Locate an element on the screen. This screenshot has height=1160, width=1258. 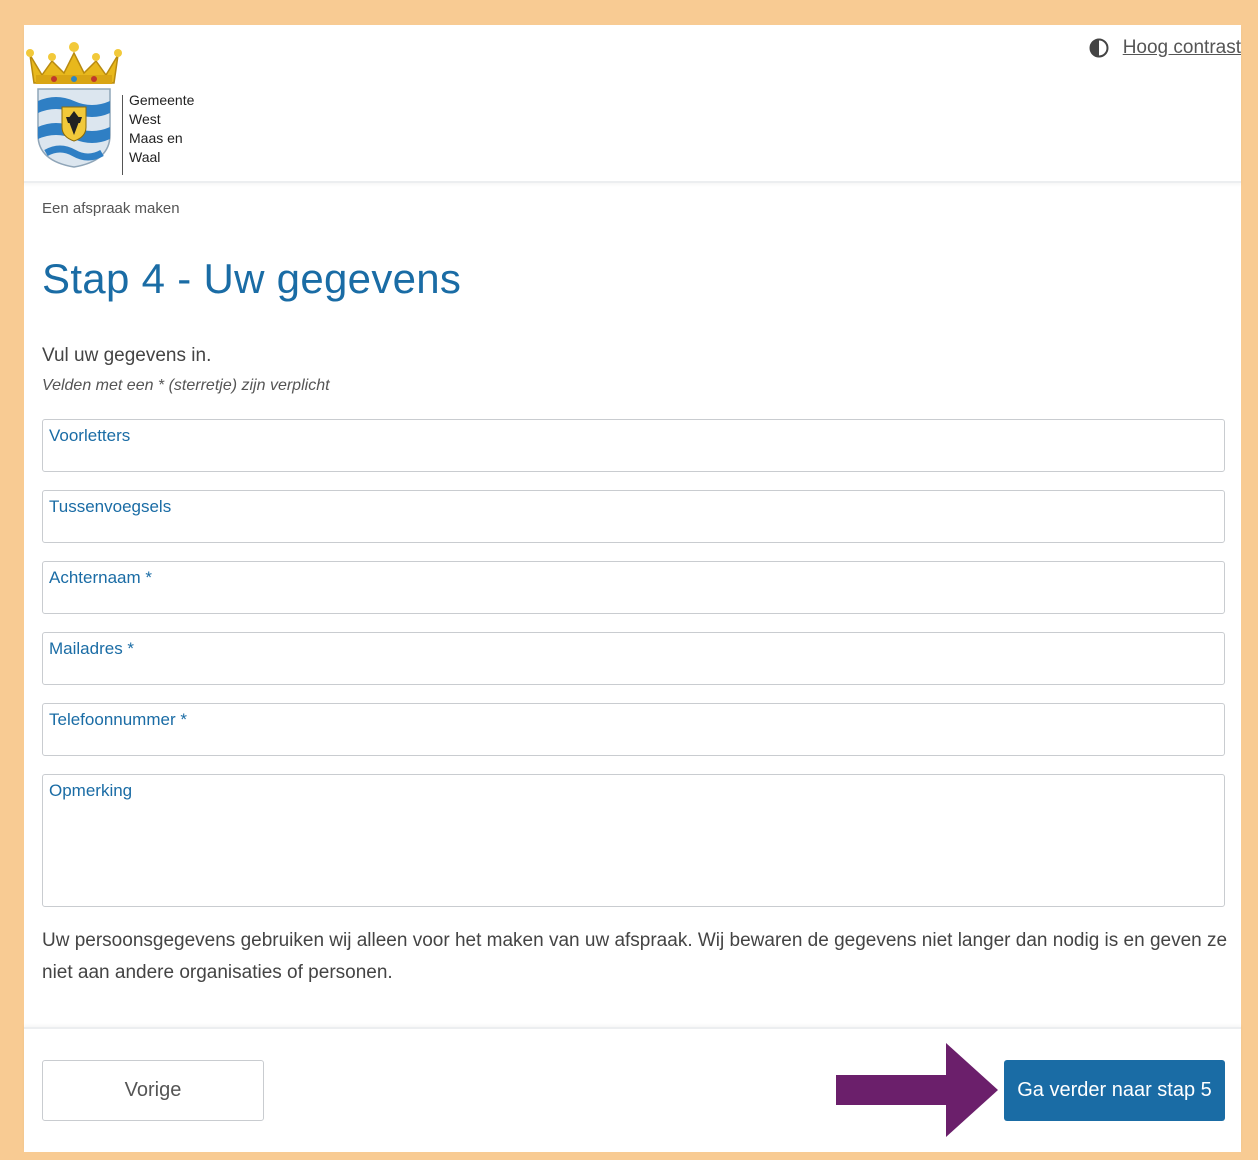
telefoonnummer-field: Telefoonnummer * is located at coordinates (633, 729).